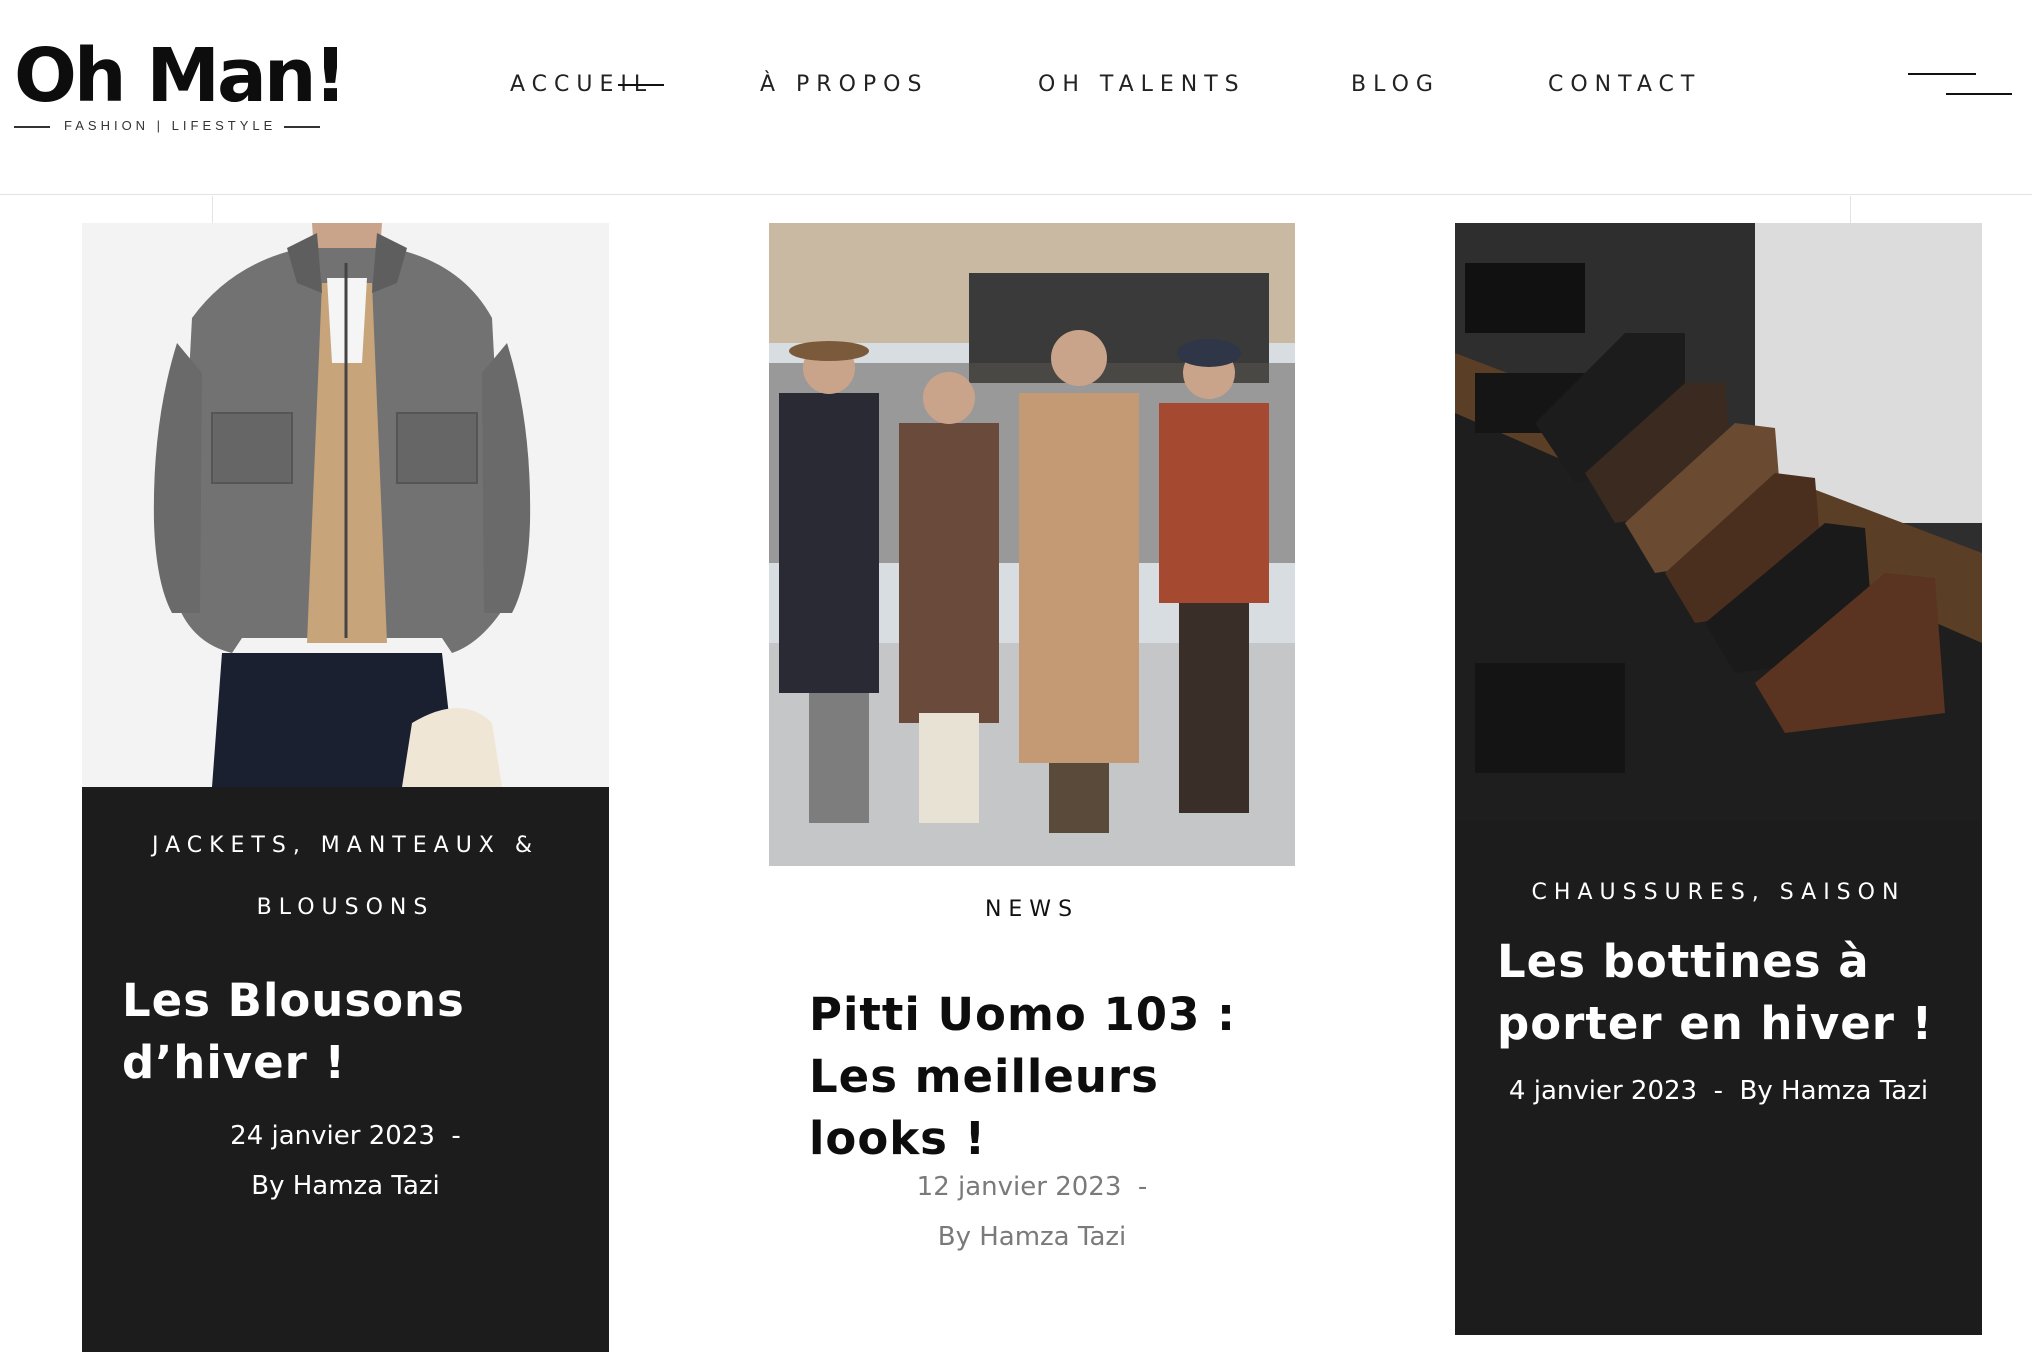 The width and height of the screenshot is (2032, 1352). Describe the element at coordinates (1023, 1014) in the screenshot. I see `post-title-line: Pitti Uomo 103 :` at that location.